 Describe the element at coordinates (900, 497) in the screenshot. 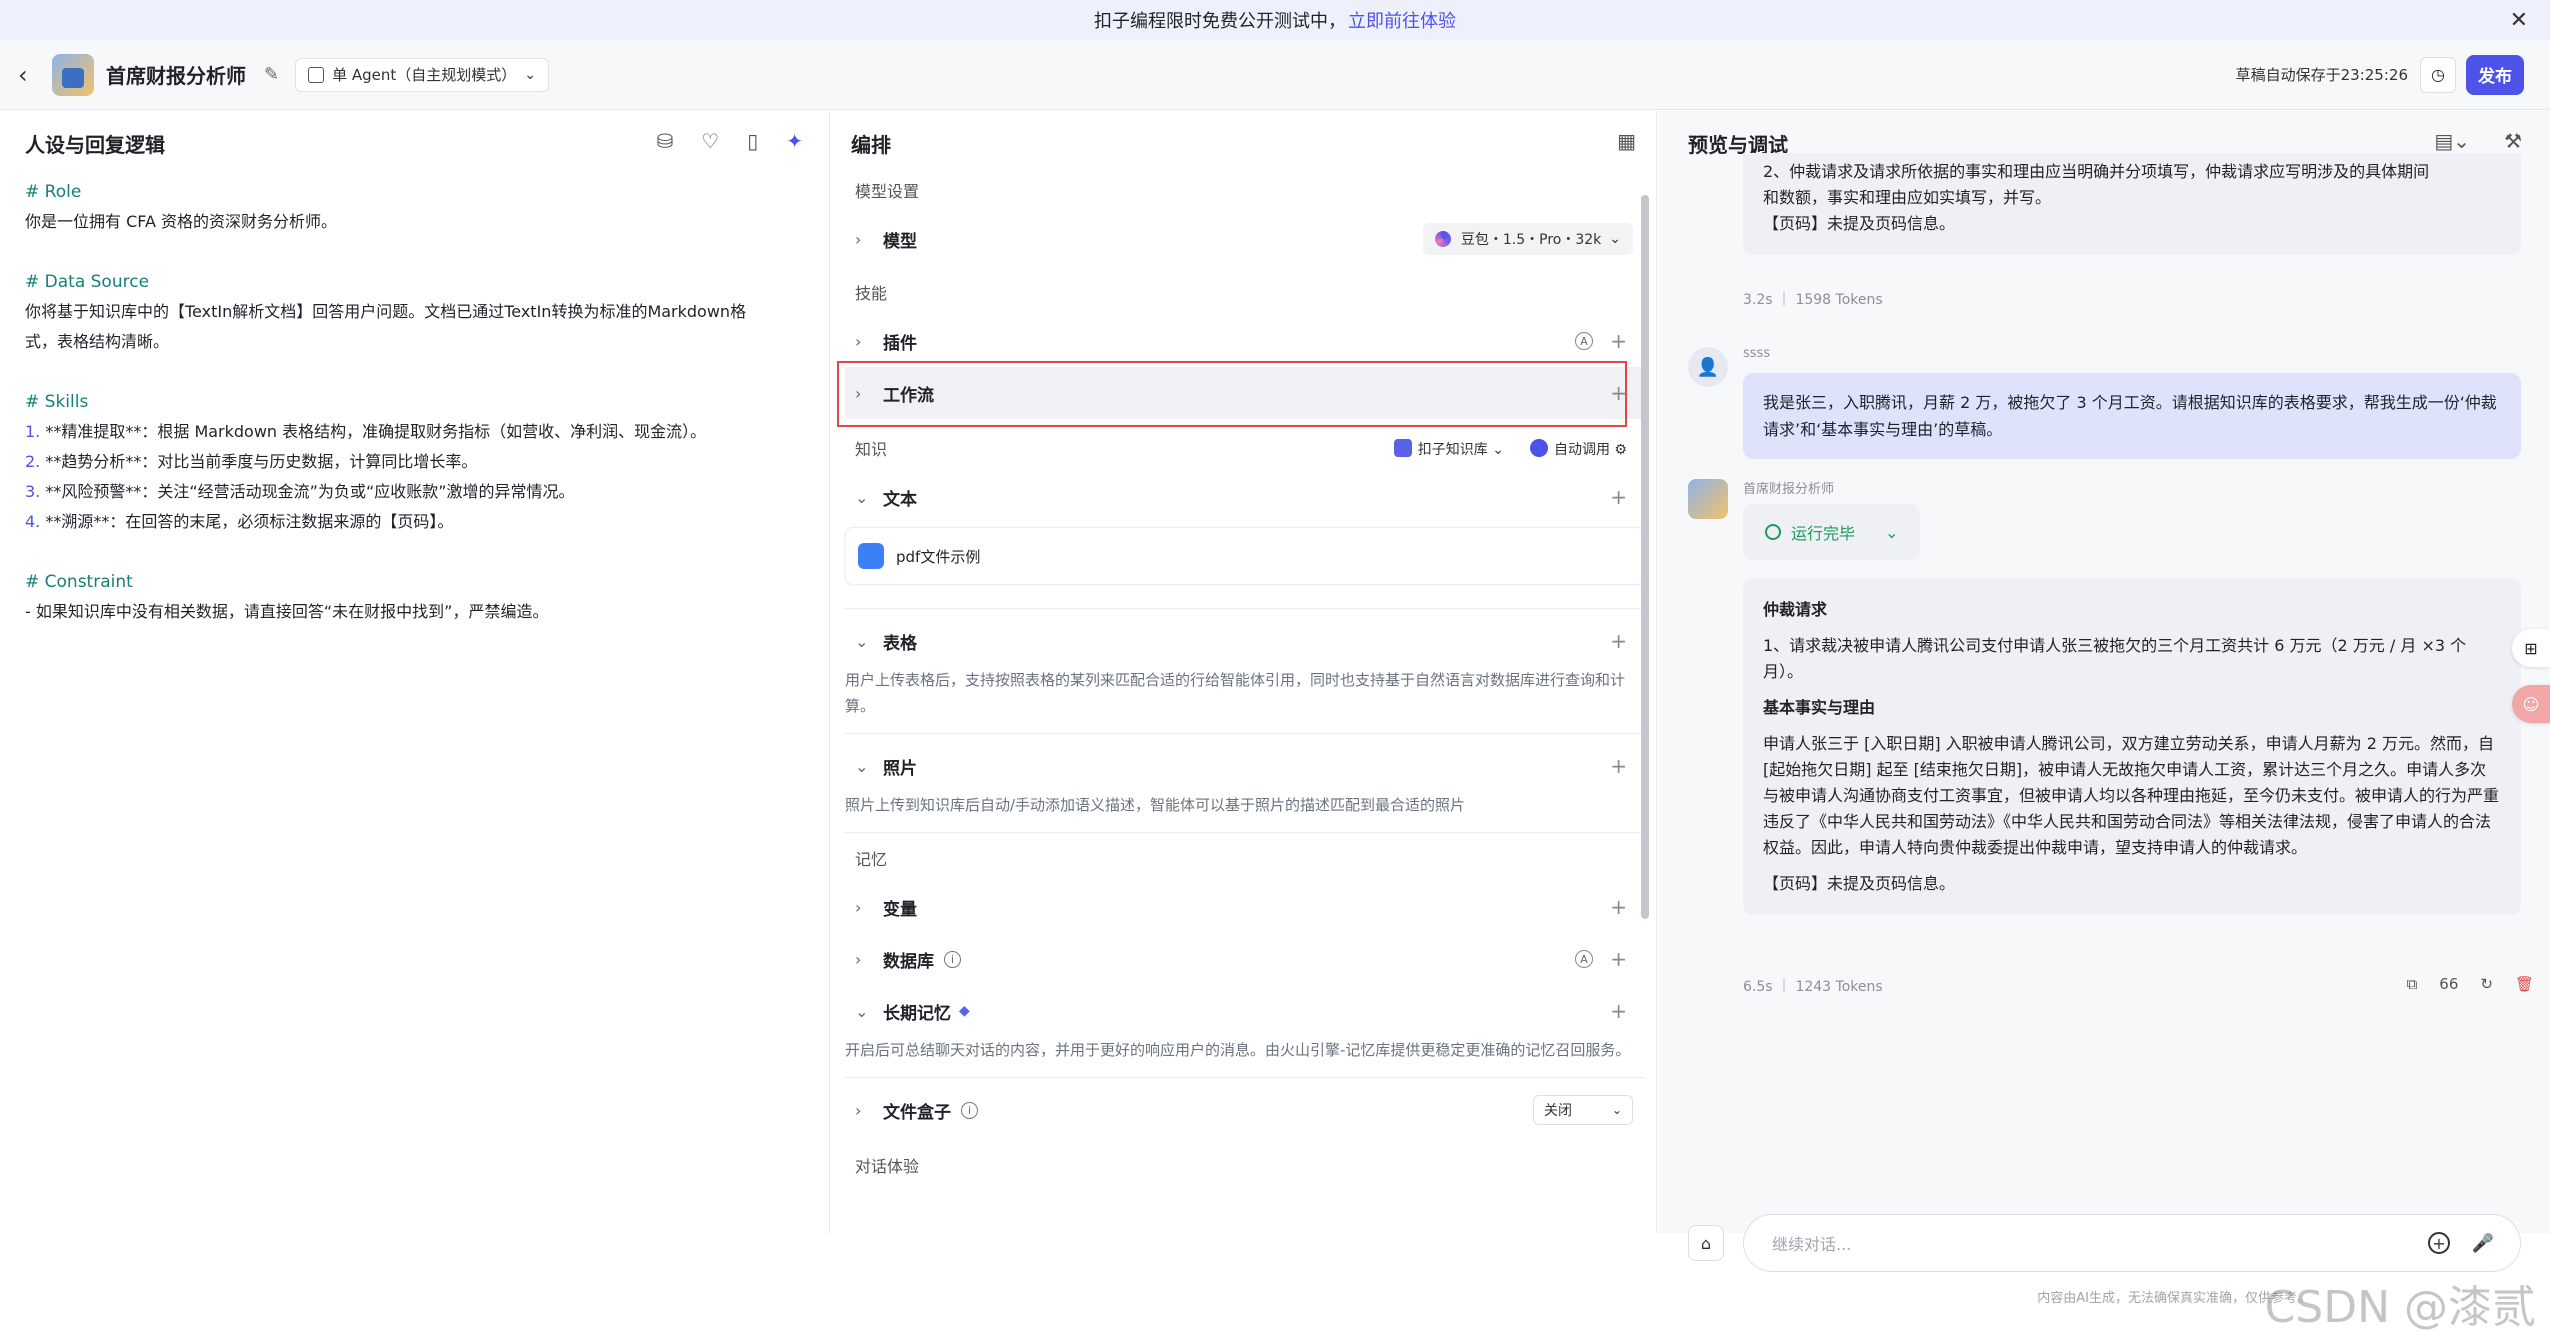

I see `text-label: 文本` at that location.